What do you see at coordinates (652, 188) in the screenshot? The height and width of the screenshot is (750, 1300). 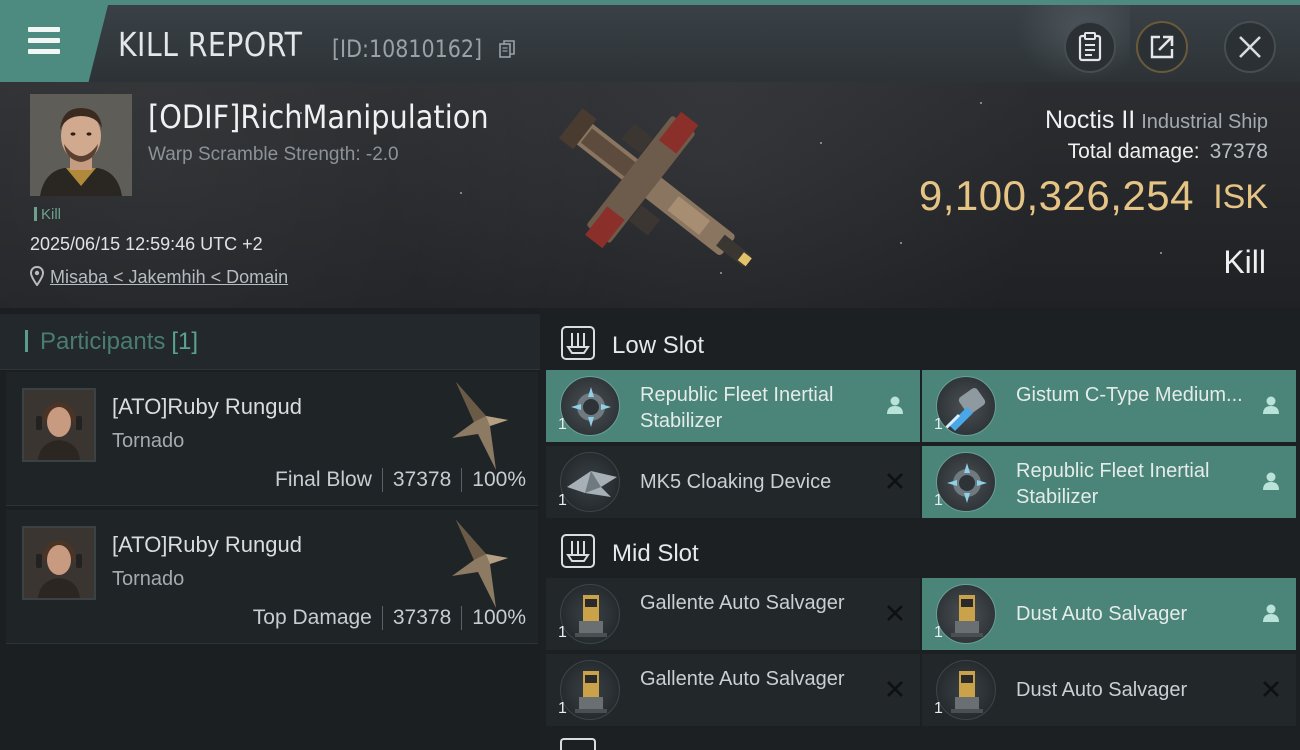 I see `victim-ship-image` at bounding box center [652, 188].